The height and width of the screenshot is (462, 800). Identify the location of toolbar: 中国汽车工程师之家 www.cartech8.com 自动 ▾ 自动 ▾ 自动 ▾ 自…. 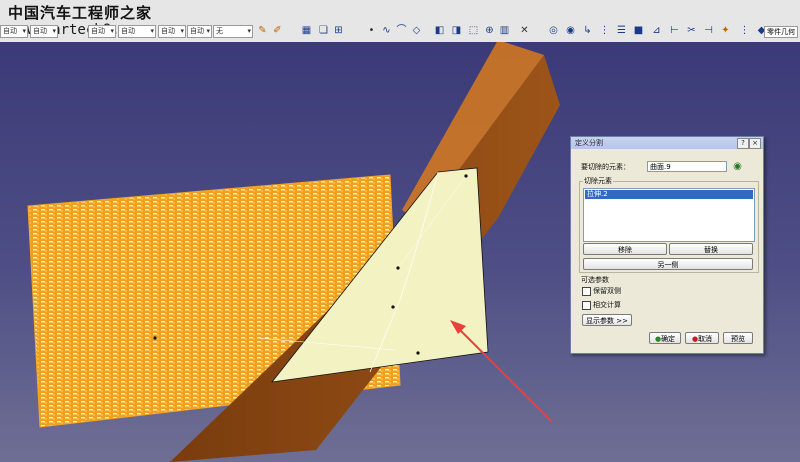
(400, 21).